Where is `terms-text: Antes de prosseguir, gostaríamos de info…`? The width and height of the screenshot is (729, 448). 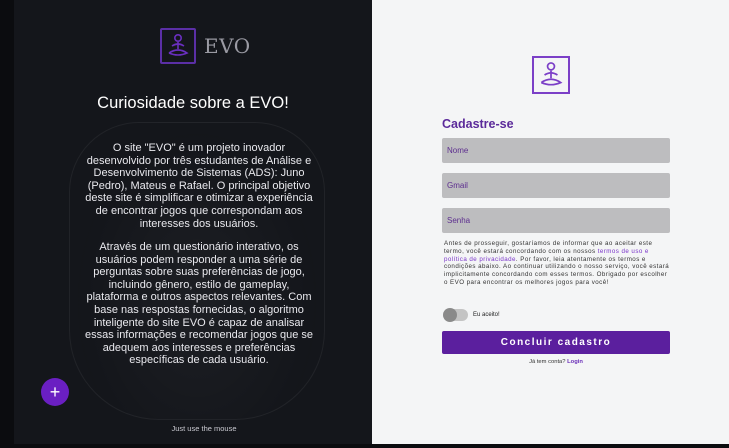 terms-text: Antes de prosseguir, gostaríamos de info… is located at coordinates (557, 263).